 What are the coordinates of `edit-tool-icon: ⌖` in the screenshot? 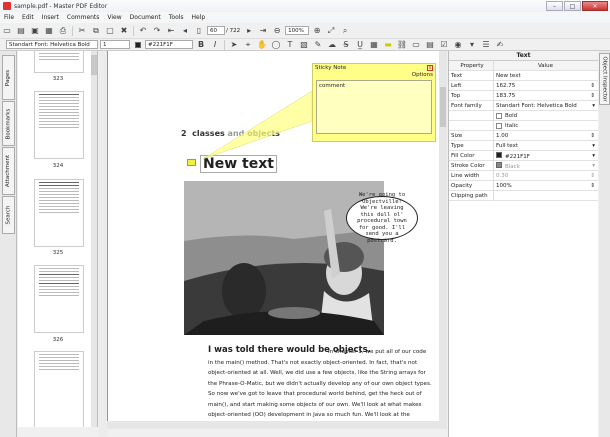 It's located at (248, 44).